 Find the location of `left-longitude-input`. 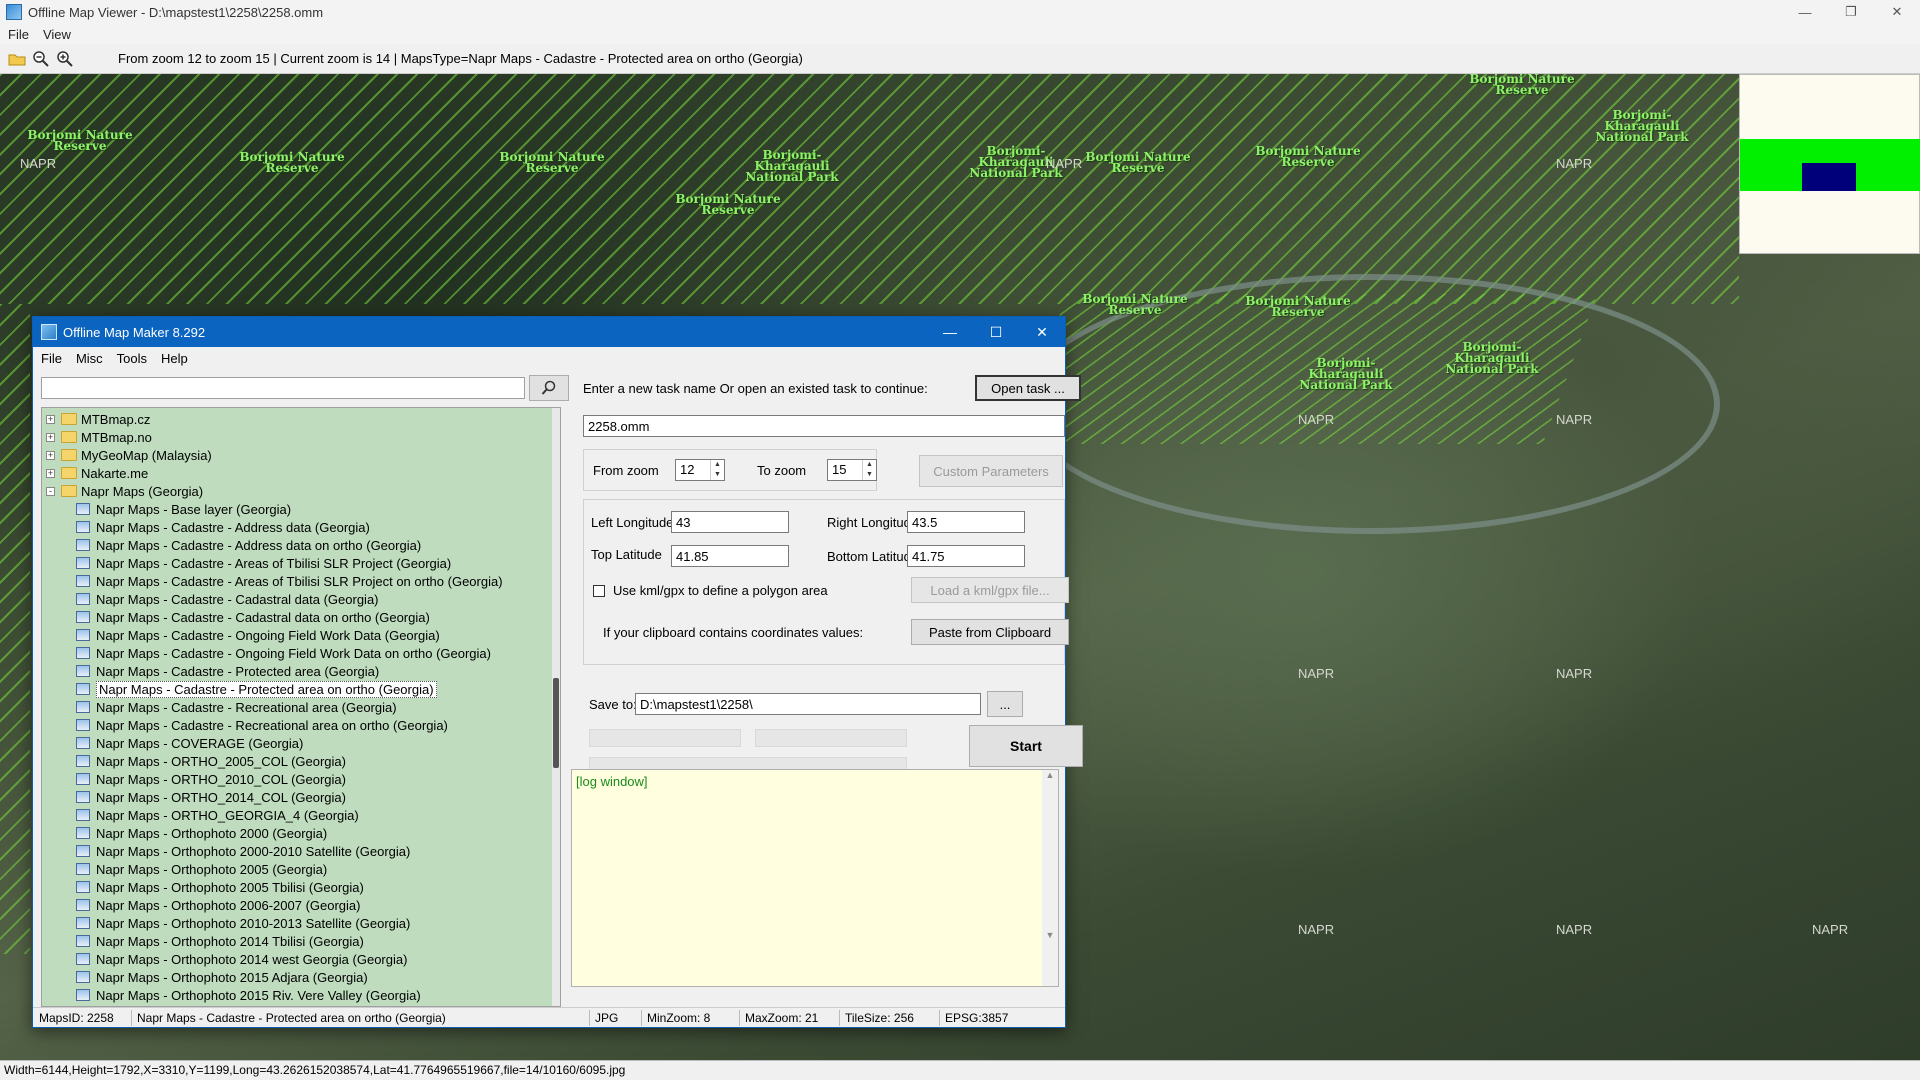

left-longitude-input is located at coordinates (730, 522).